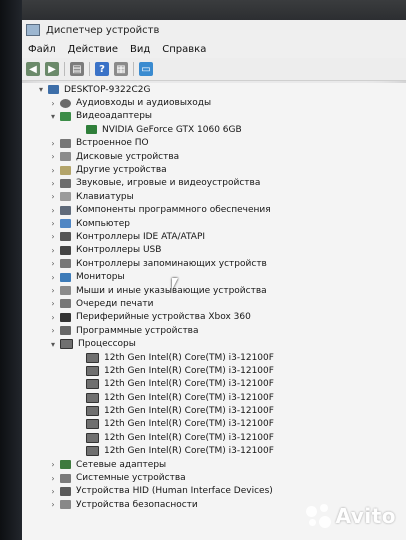 The width and height of the screenshot is (406, 540). Describe the element at coordinates (214, 116) in the screenshot. I see `tree-item: ▾ Видеоадаптеры` at that location.